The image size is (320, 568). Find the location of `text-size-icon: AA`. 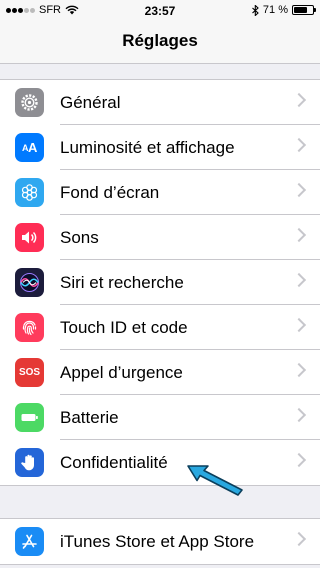

text-size-icon: AA is located at coordinates (29, 147).